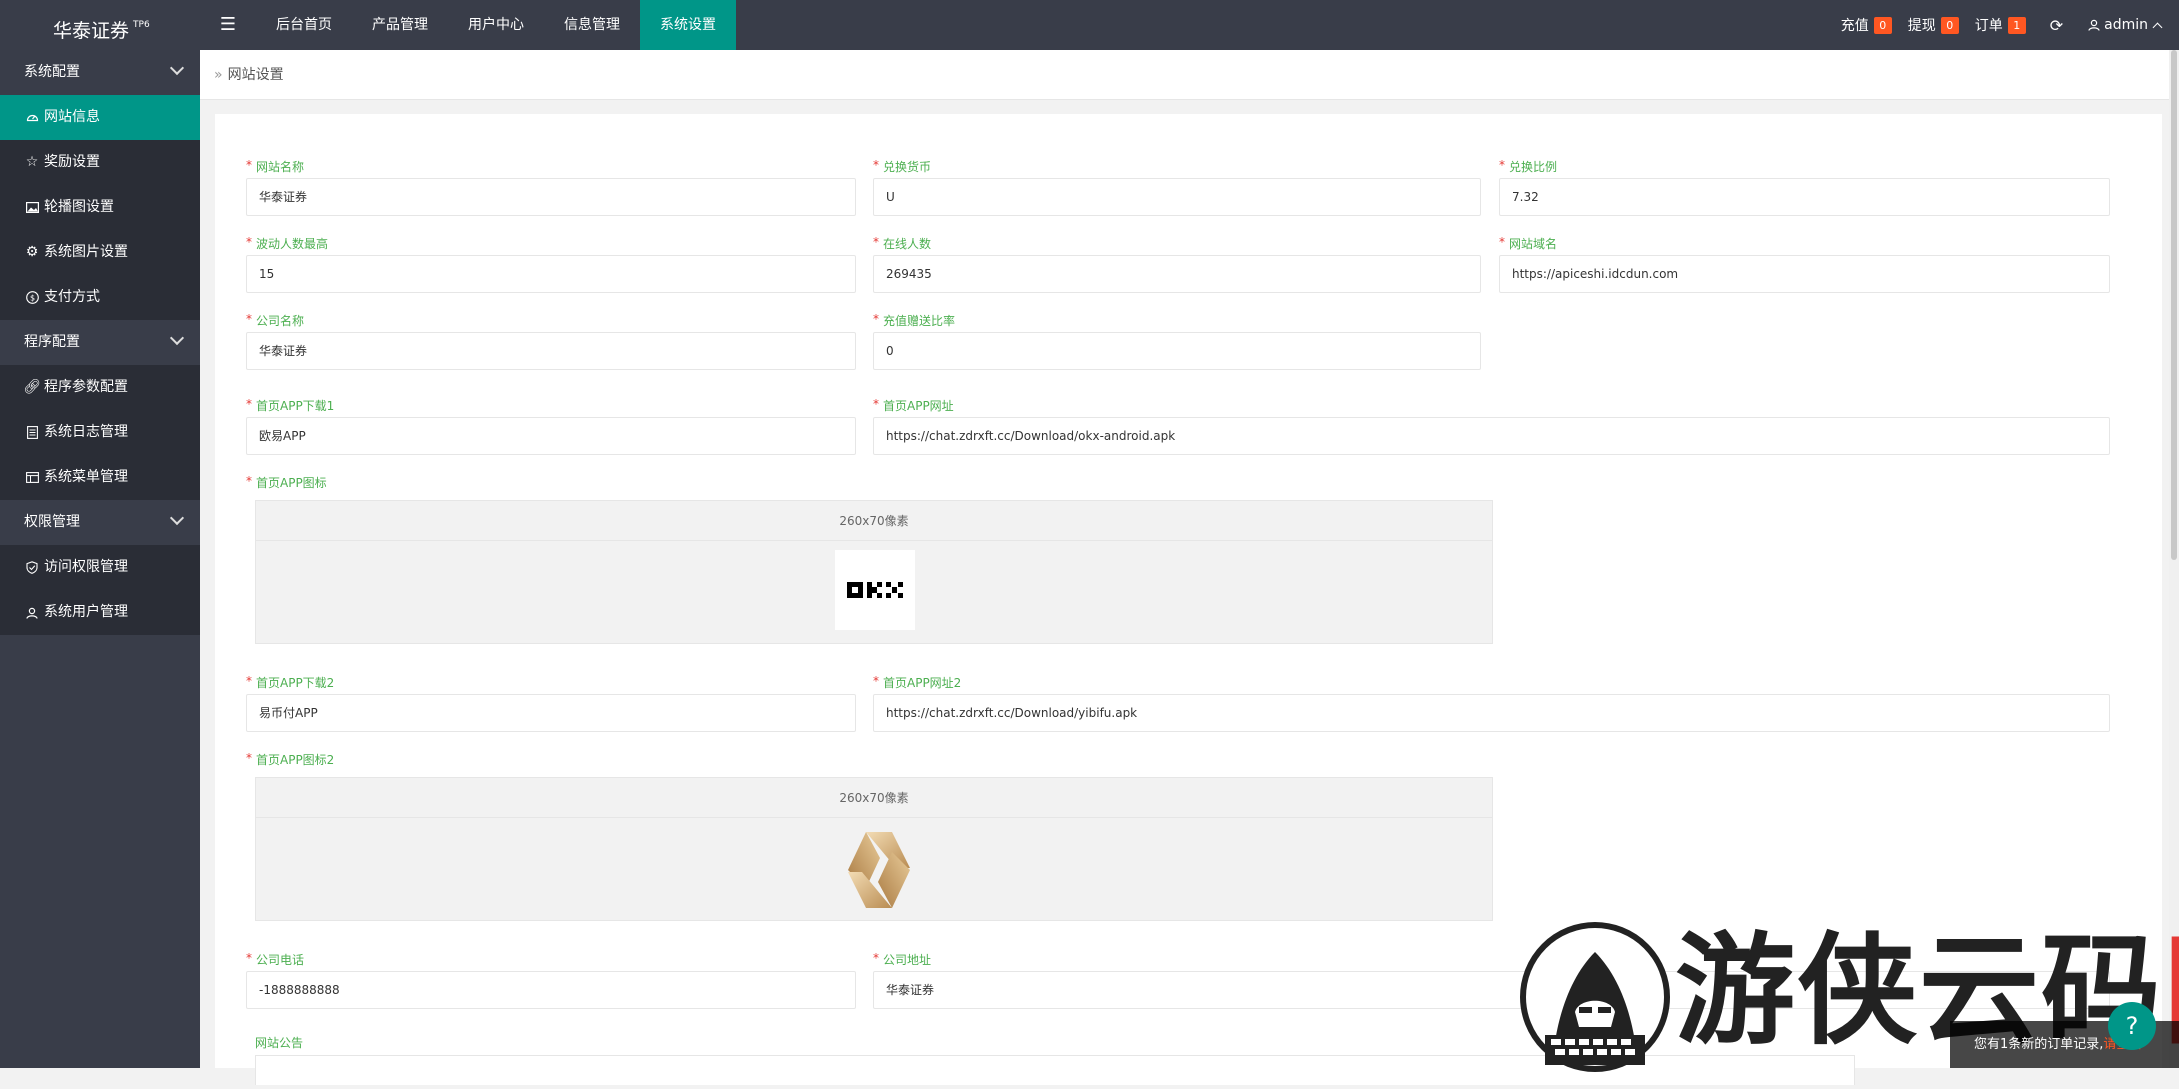  What do you see at coordinates (688, 25) in the screenshot?
I see `nav-settings: 系统设置` at bounding box center [688, 25].